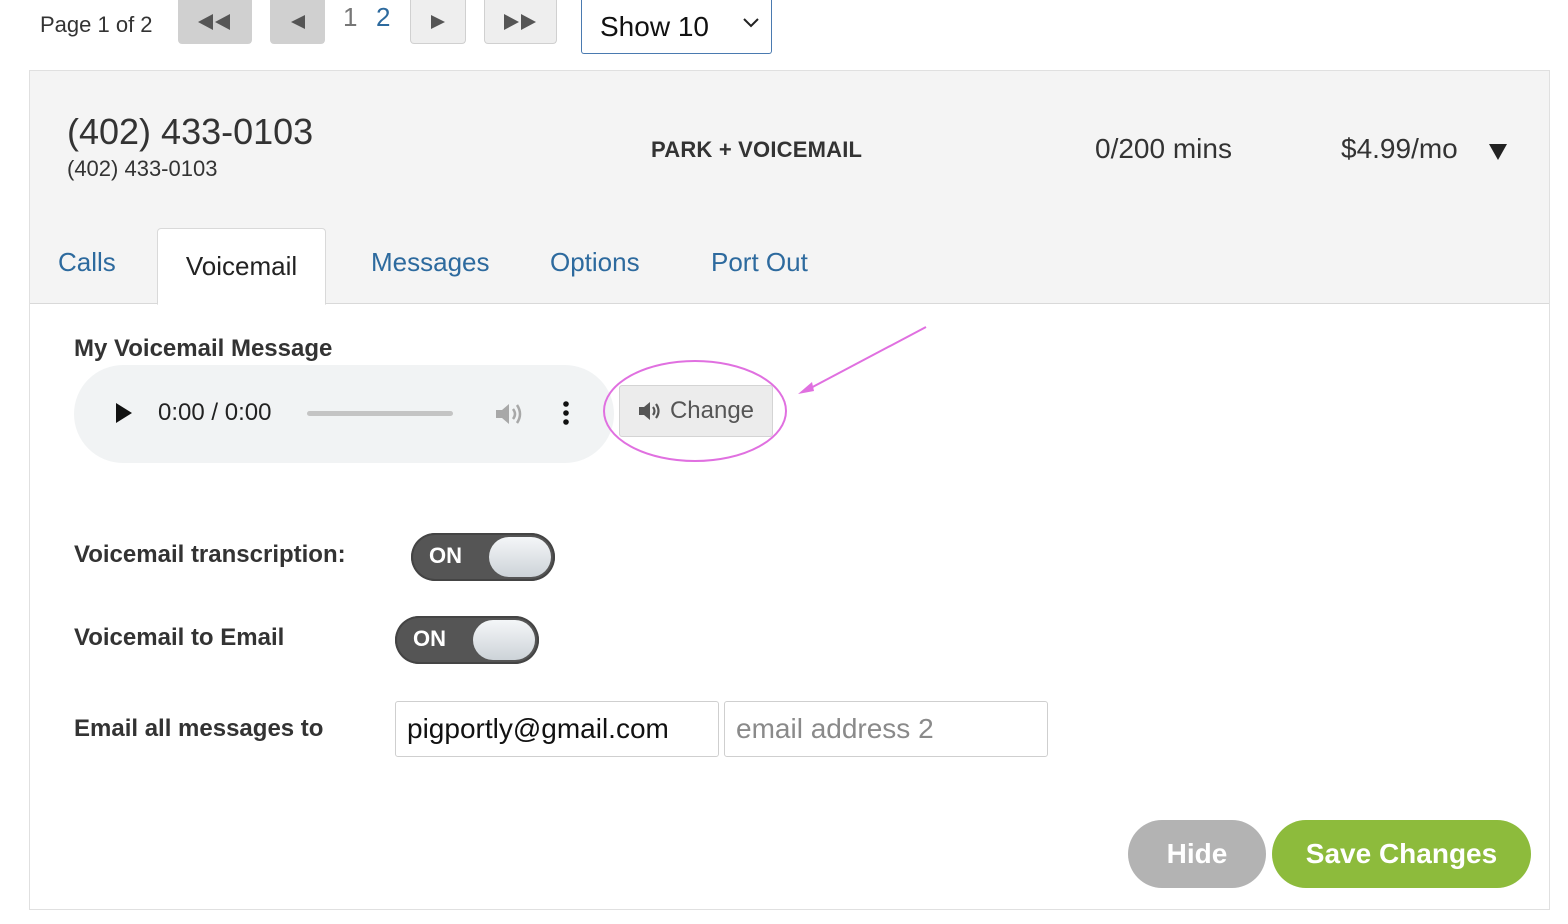 This screenshot has height=924, width=1568. What do you see at coordinates (566, 413) in the screenshot?
I see `more-vertical-icon` at bounding box center [566, 413].